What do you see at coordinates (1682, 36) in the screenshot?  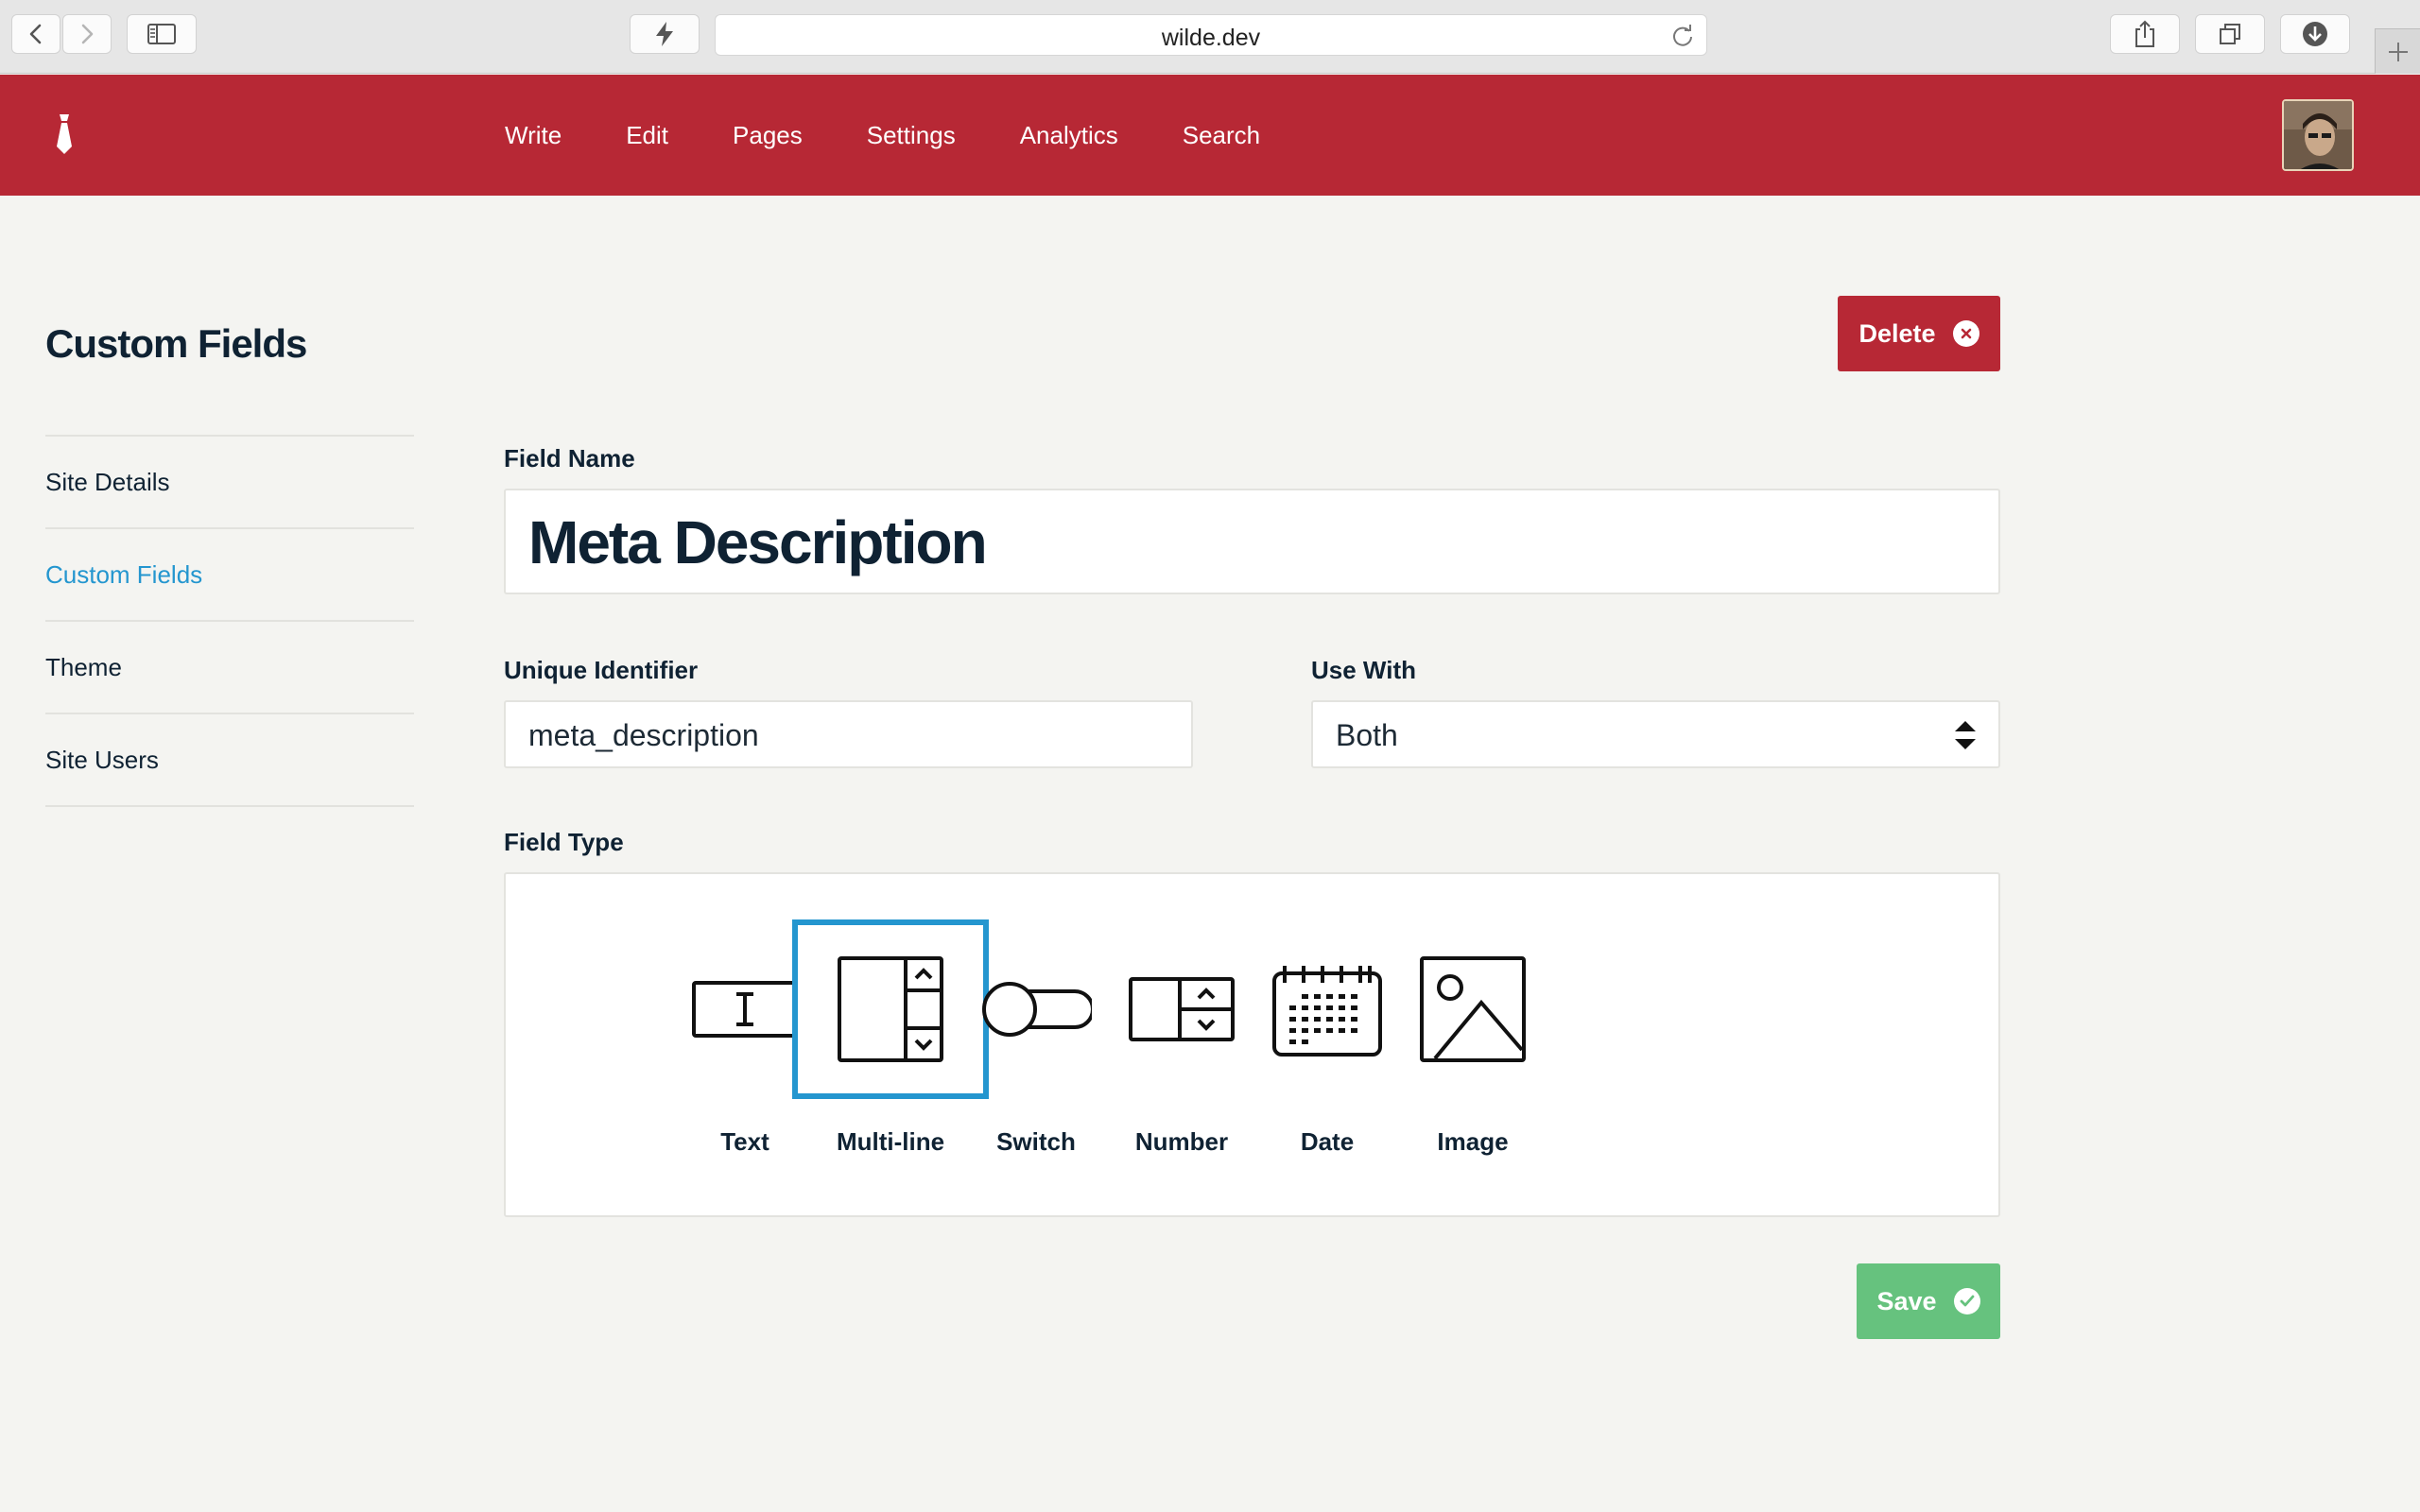 I see `reload-icon` at bounding box center [1682, 36].